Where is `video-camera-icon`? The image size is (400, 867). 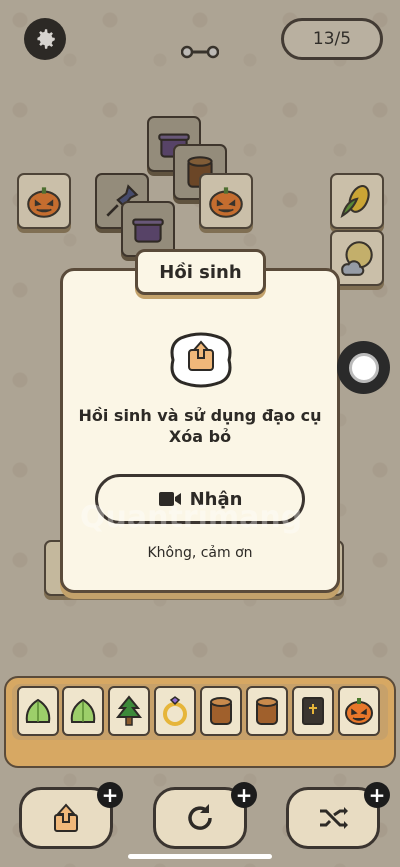 video-camera-icon is located at coordinates (169, 499).